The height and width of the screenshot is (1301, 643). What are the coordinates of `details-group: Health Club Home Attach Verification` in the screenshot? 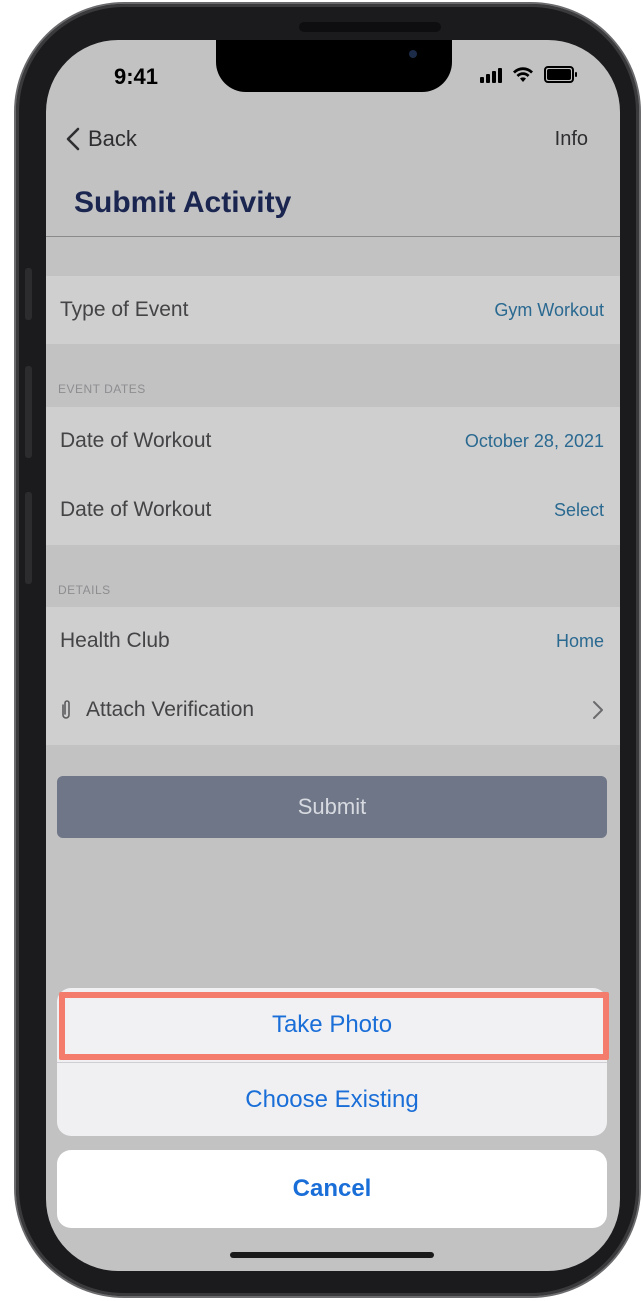 It's located at (333, 676).